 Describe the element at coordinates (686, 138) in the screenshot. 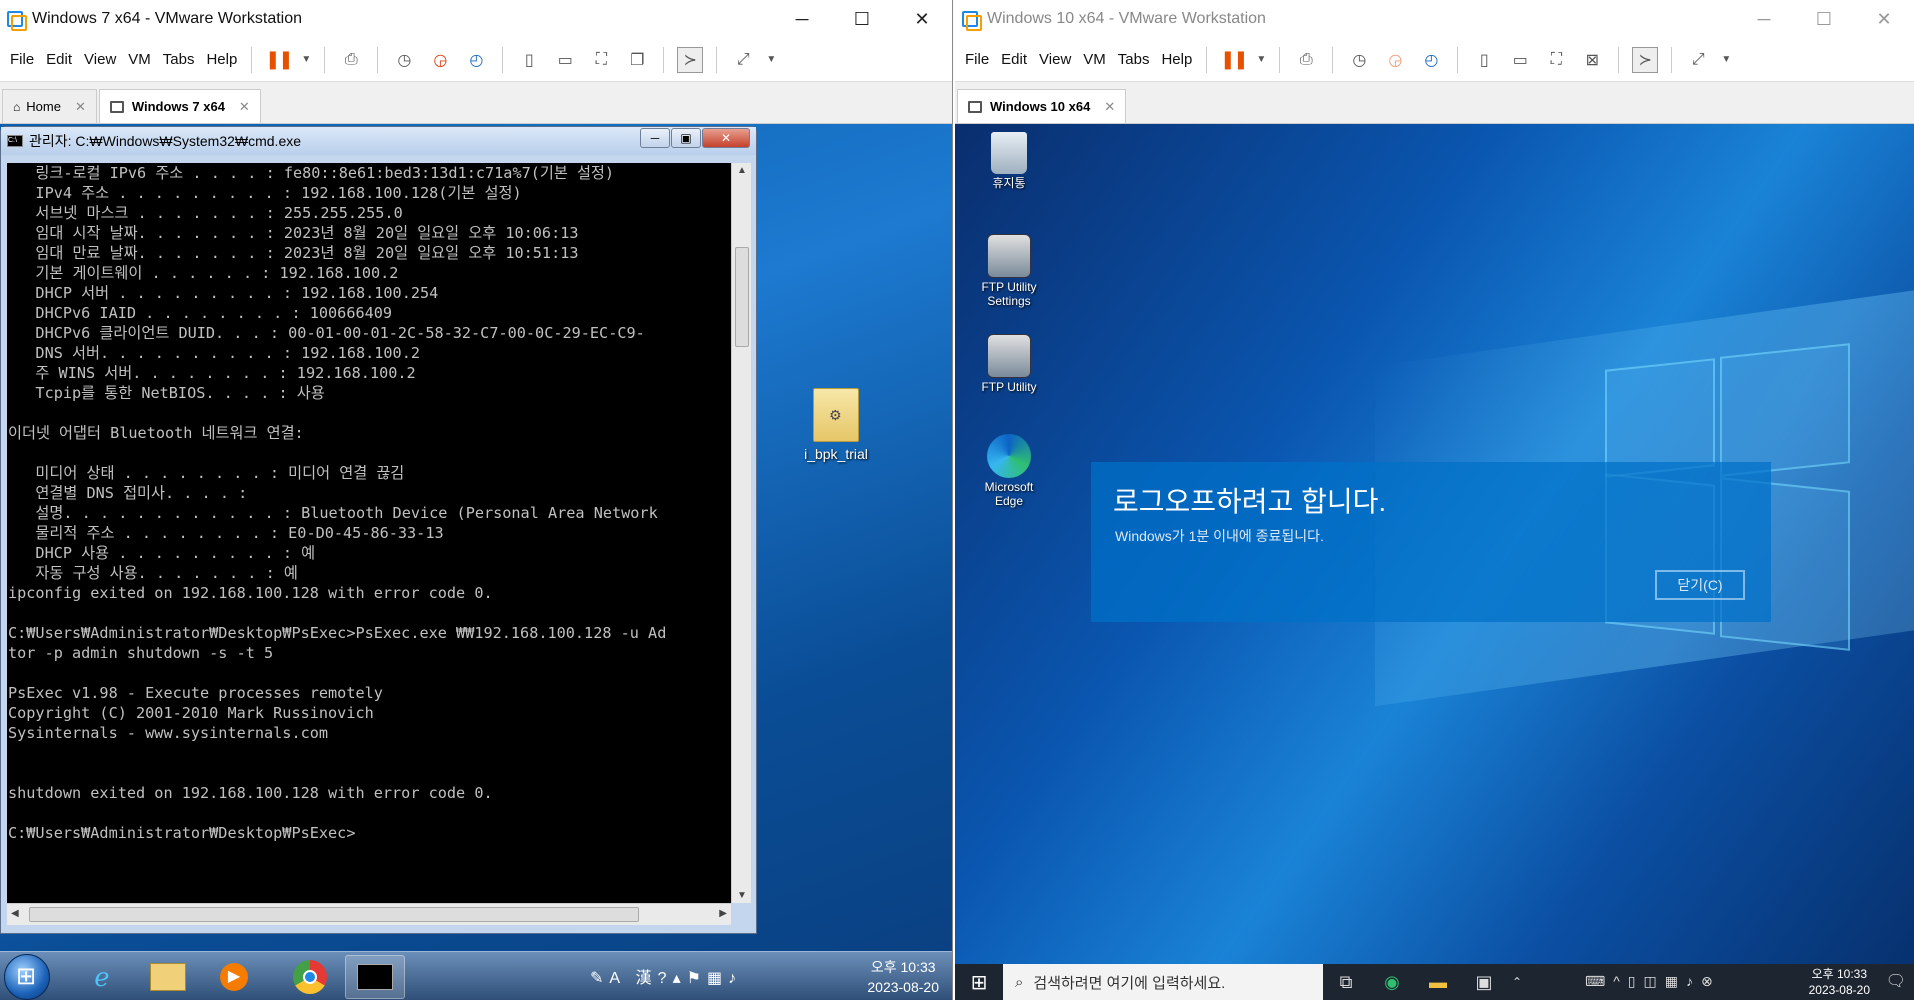

I see `cmd-maximize-button: ▣` at that location.